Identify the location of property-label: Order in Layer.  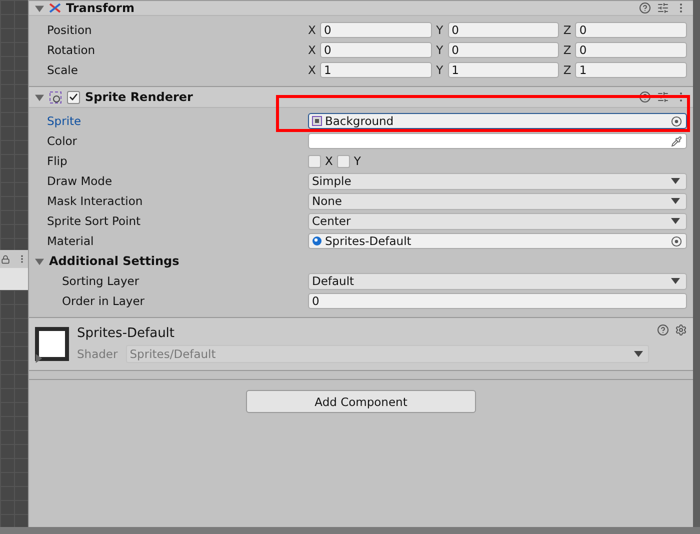
(104, 301).